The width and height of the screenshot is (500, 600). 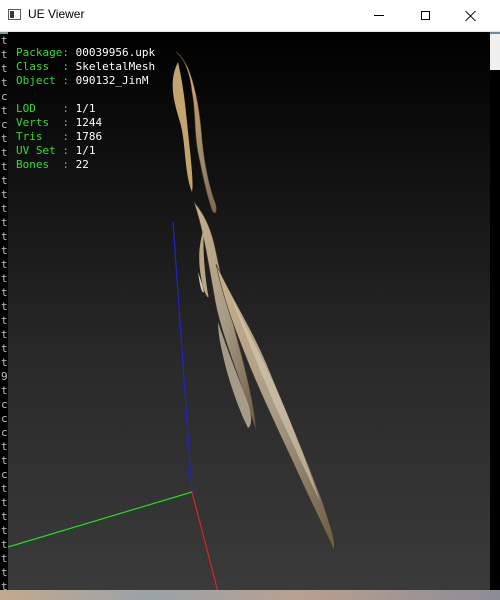 I want to click on info-label: Object :, so click(x=46, y=80).